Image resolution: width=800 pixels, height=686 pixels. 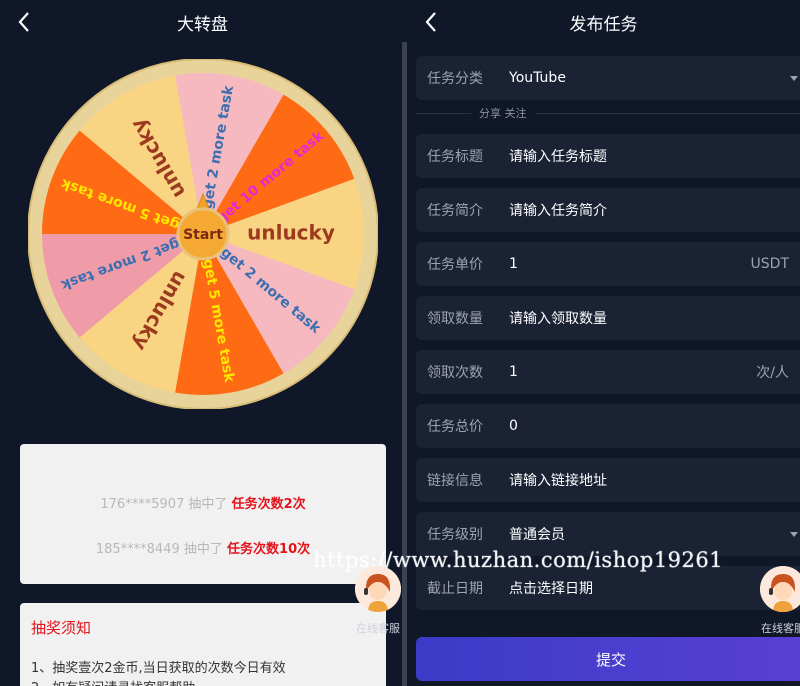 I want to click on winner-prize: 任务次数2次, so click(x=268, y=504).